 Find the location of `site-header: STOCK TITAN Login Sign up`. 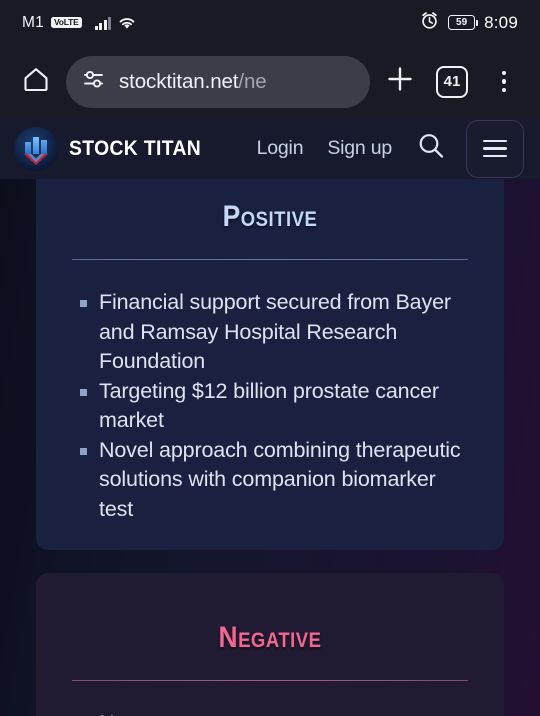

site-header: STOCK TITAN Login Sign up is located at coordinates (270, 148).